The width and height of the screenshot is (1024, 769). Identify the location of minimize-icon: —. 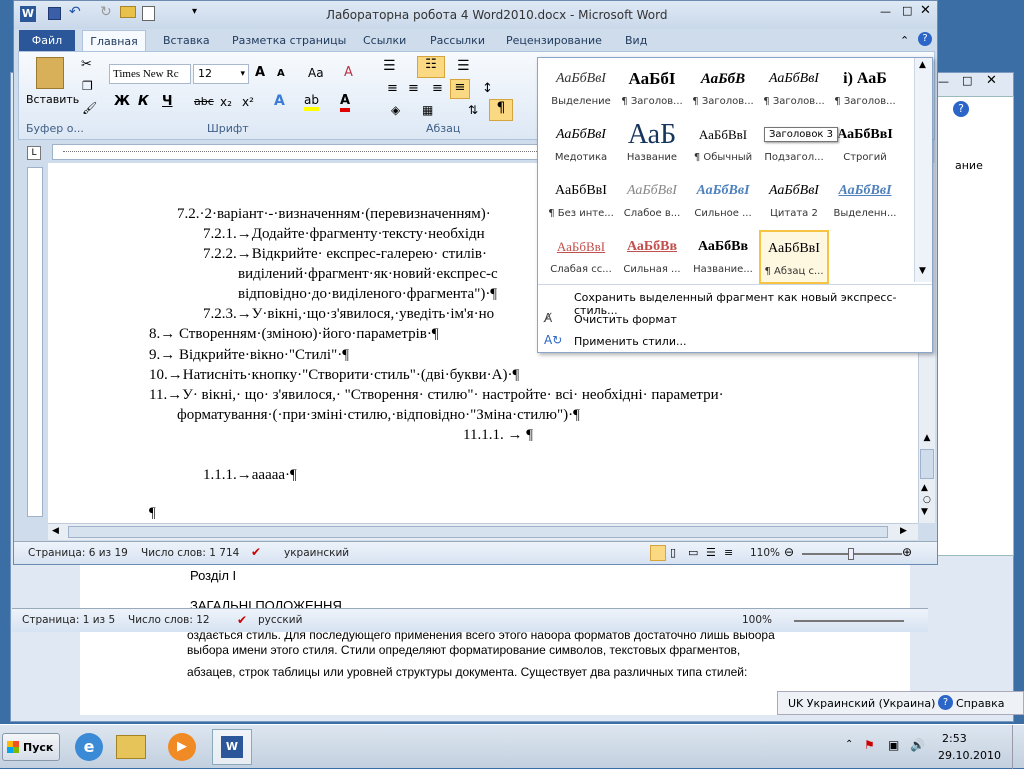
(943, 81).